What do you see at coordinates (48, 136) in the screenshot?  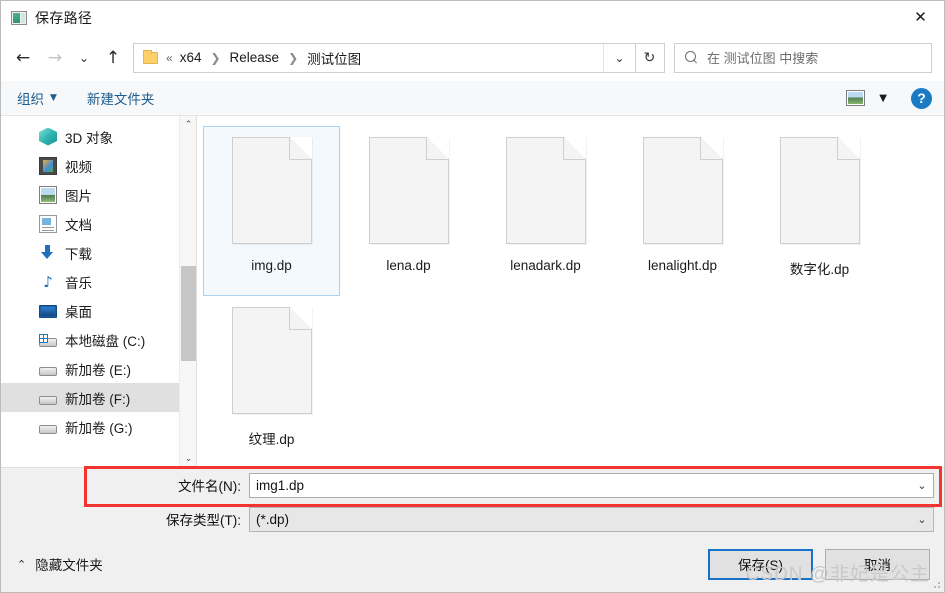 I see `cube-icon` at bounding box center [48, 136].